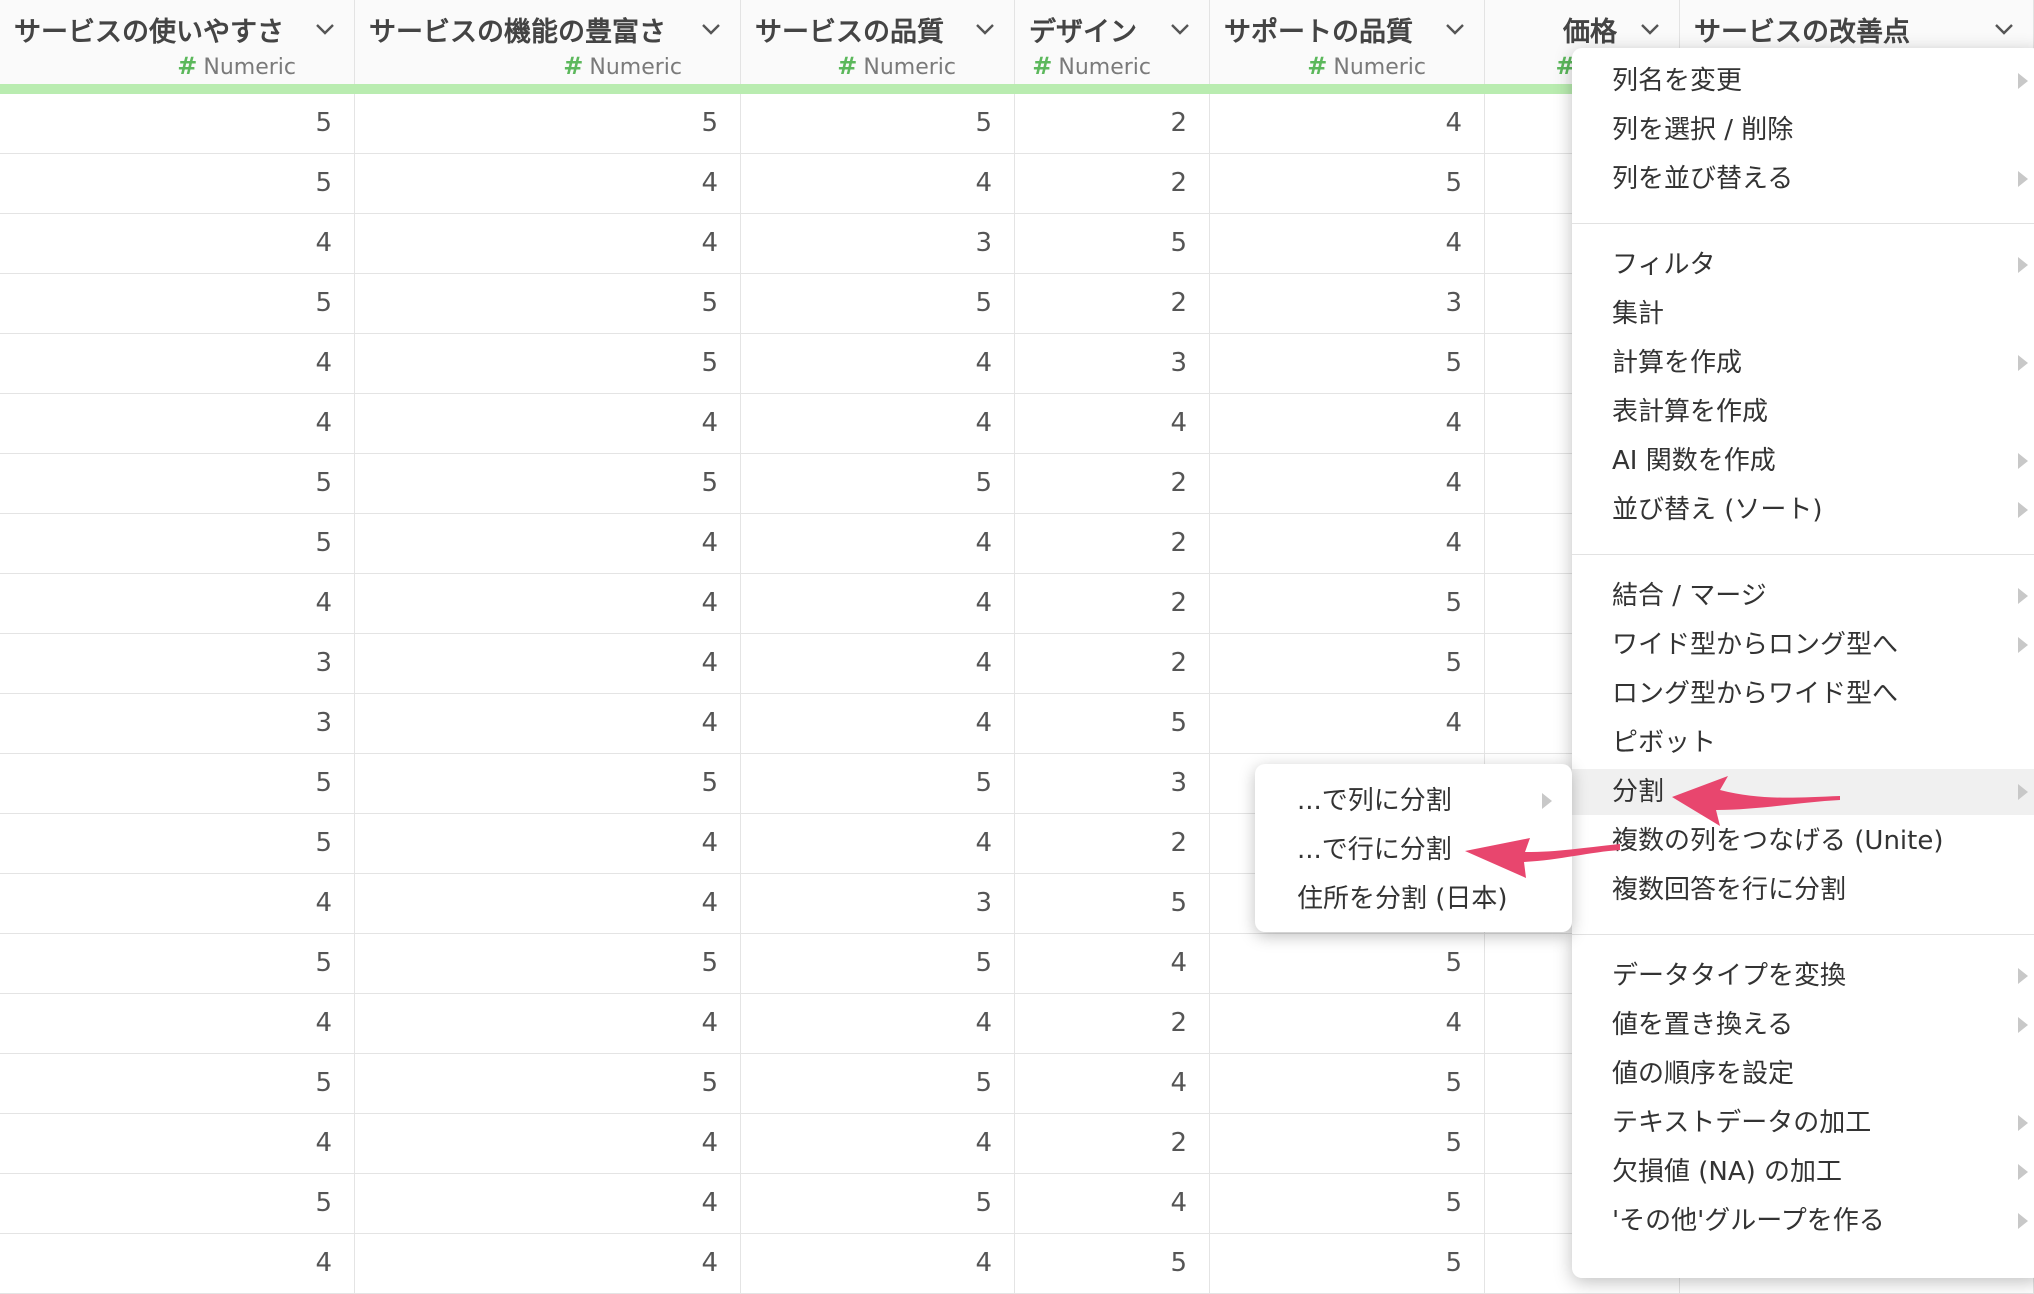 This screenshot has width=2034, height=1294. Describe the element at coordinates (1803, 792) in the screenshot. I see `menu-item: 分割` at that location.